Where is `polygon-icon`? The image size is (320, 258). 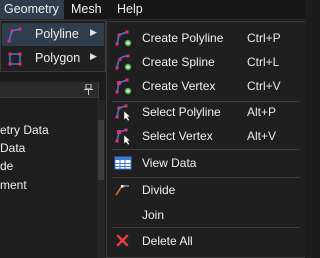 polygon-icon is located at coordinates (15, 59).